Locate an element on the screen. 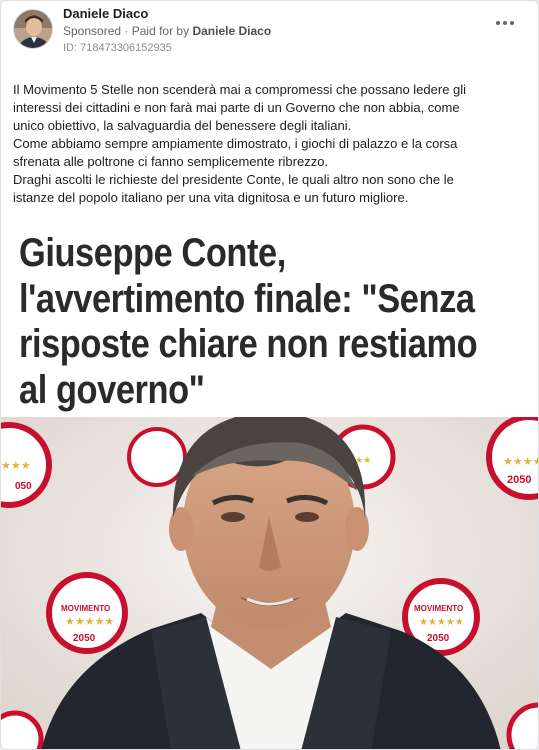  headline-line: l'avvertimento finale: "Senza is located at coordinates (247, 298).